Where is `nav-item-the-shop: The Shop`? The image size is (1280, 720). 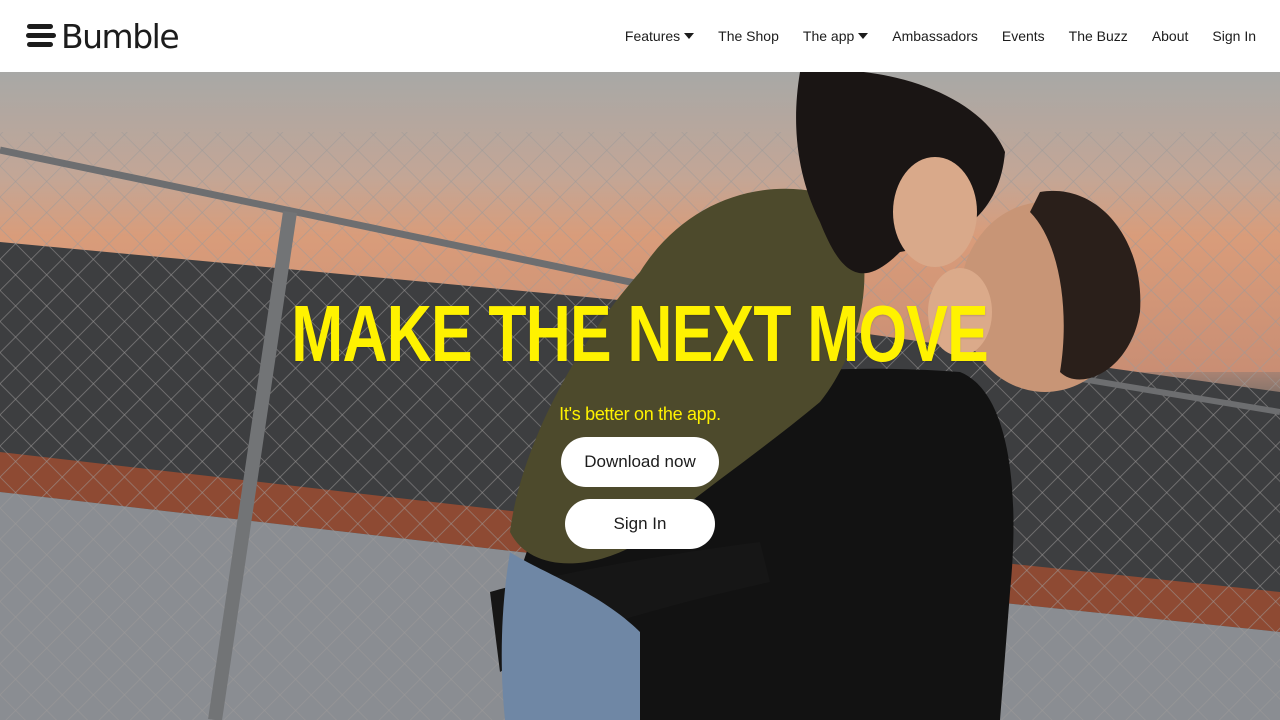 nav-item-the-shop: The Shop is located at coordinates (748, 36).